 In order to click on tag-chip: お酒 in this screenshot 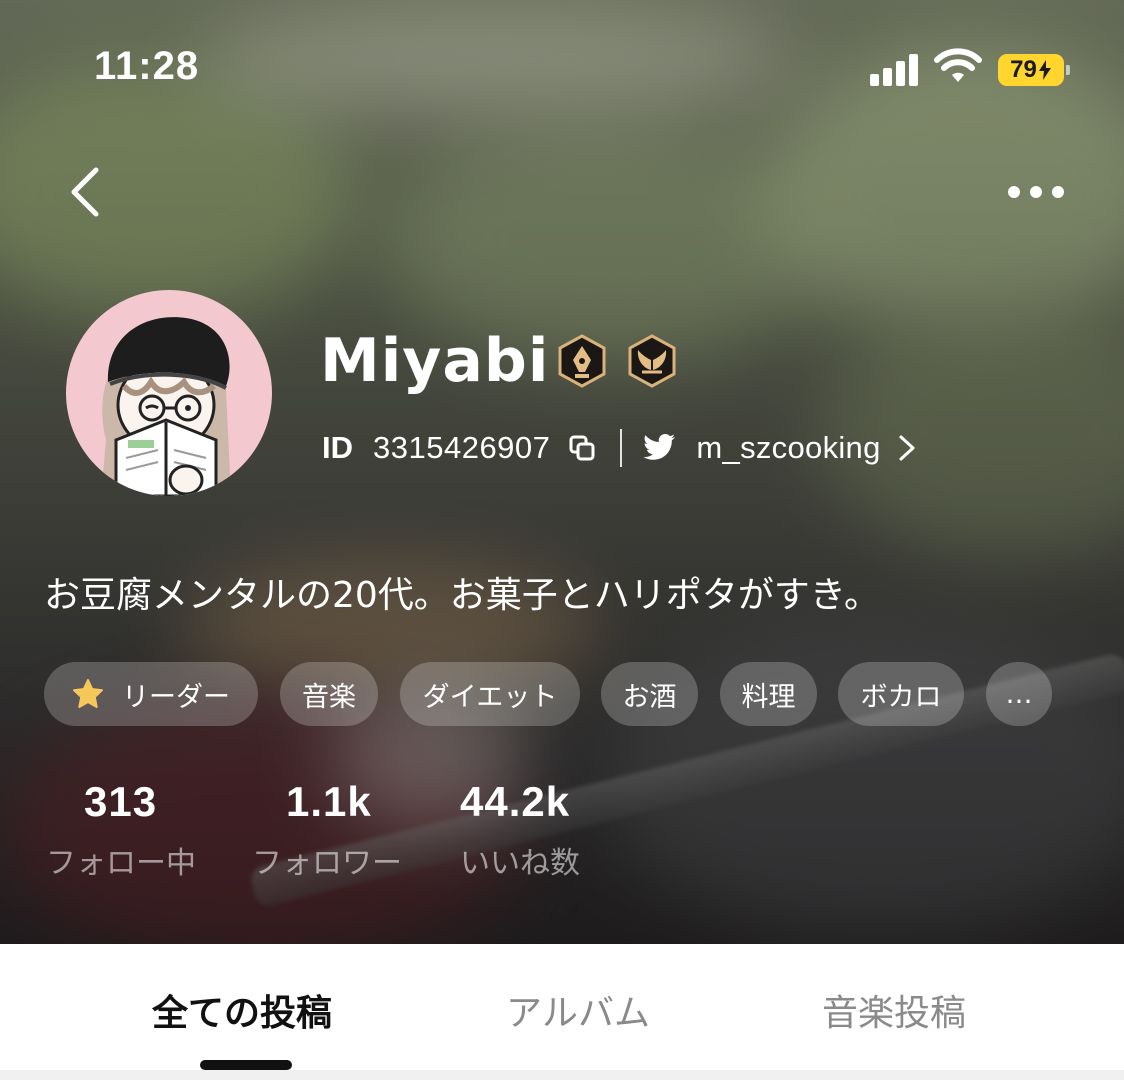, I will do `click(649, 694)`.